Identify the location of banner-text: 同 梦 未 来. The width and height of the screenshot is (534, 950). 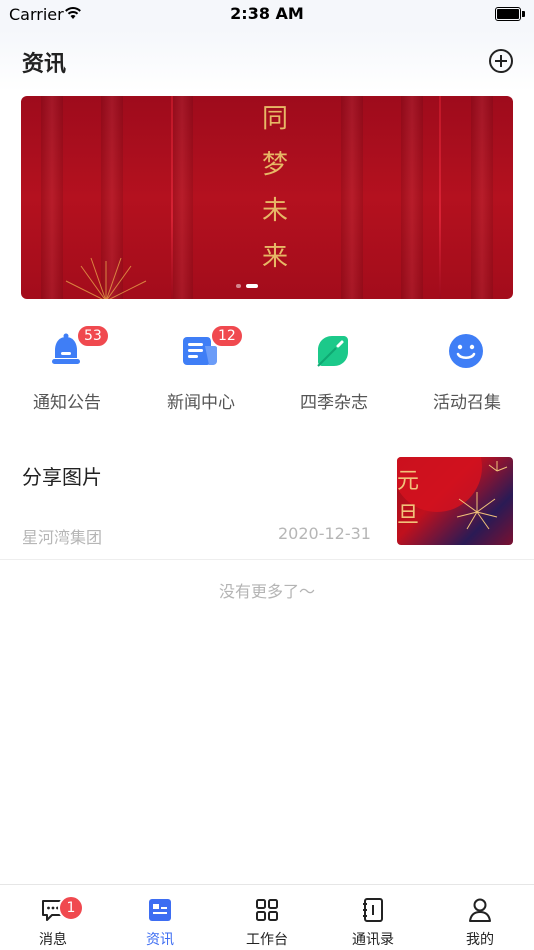
(274, 188).